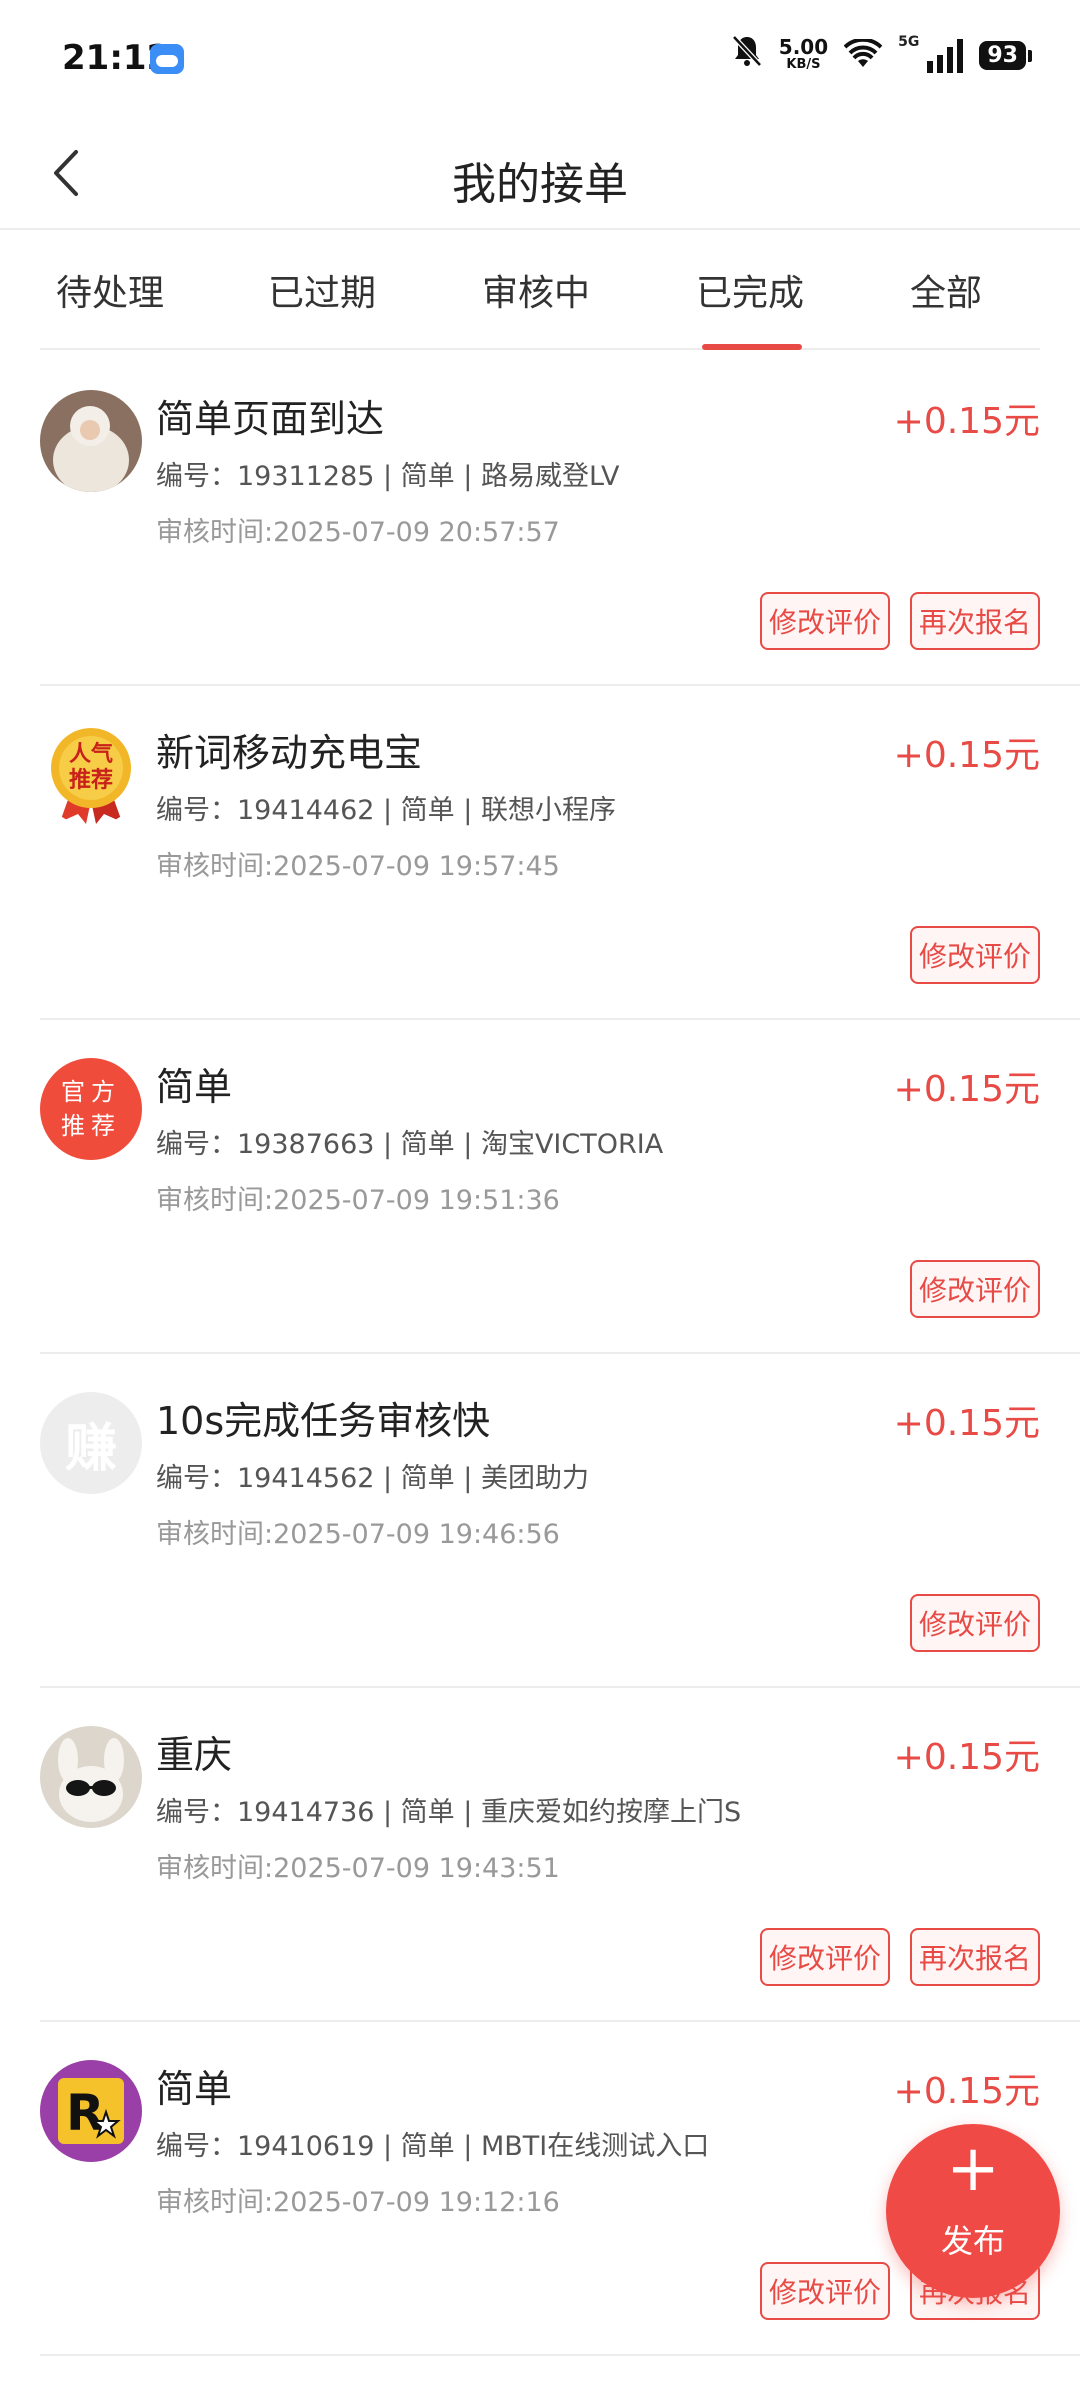  I want to click on publish-button: + 发布, so click(973, 2211).